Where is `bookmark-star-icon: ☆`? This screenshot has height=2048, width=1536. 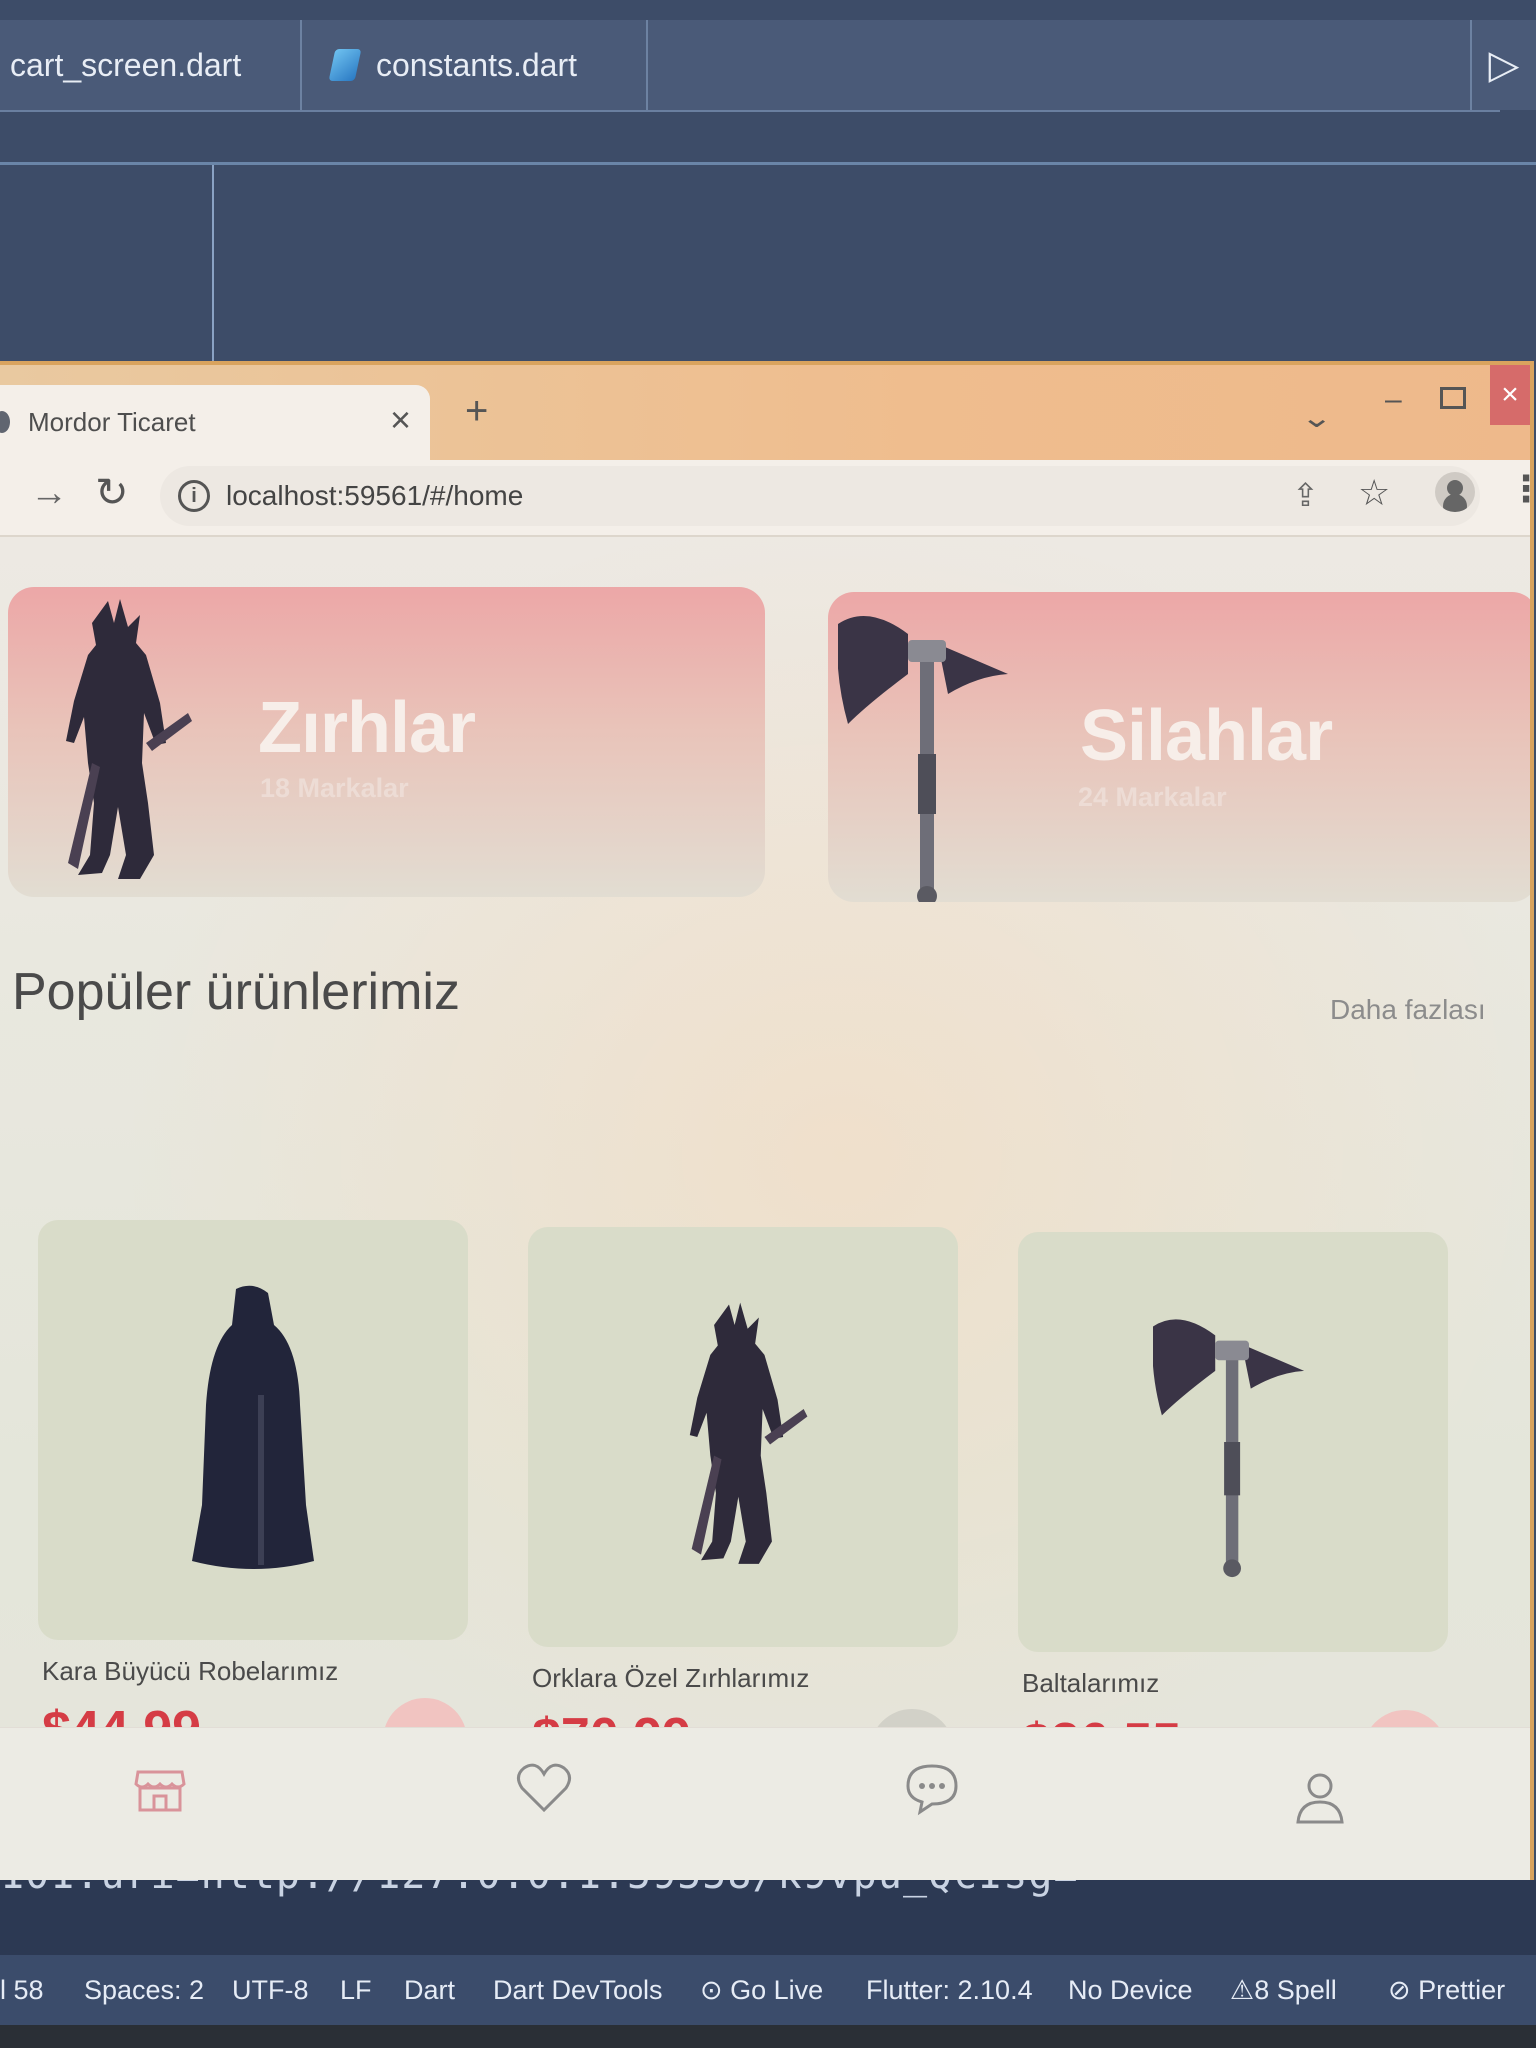 bookmark-star-icon: ☆ is located at coordinates (1374, 493).